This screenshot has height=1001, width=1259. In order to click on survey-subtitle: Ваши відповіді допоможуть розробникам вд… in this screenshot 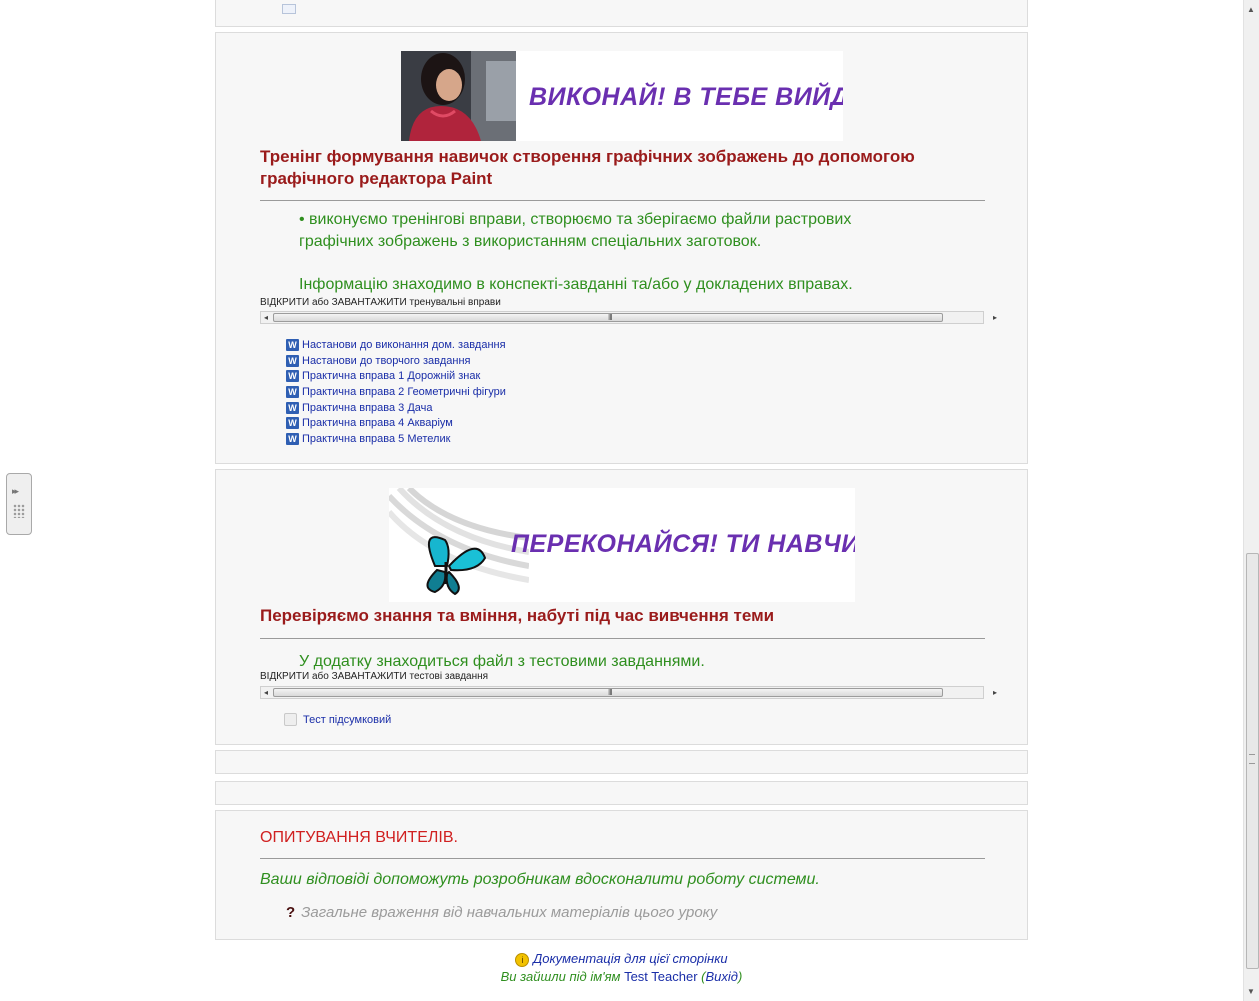, I will do `click(540, 879)`.